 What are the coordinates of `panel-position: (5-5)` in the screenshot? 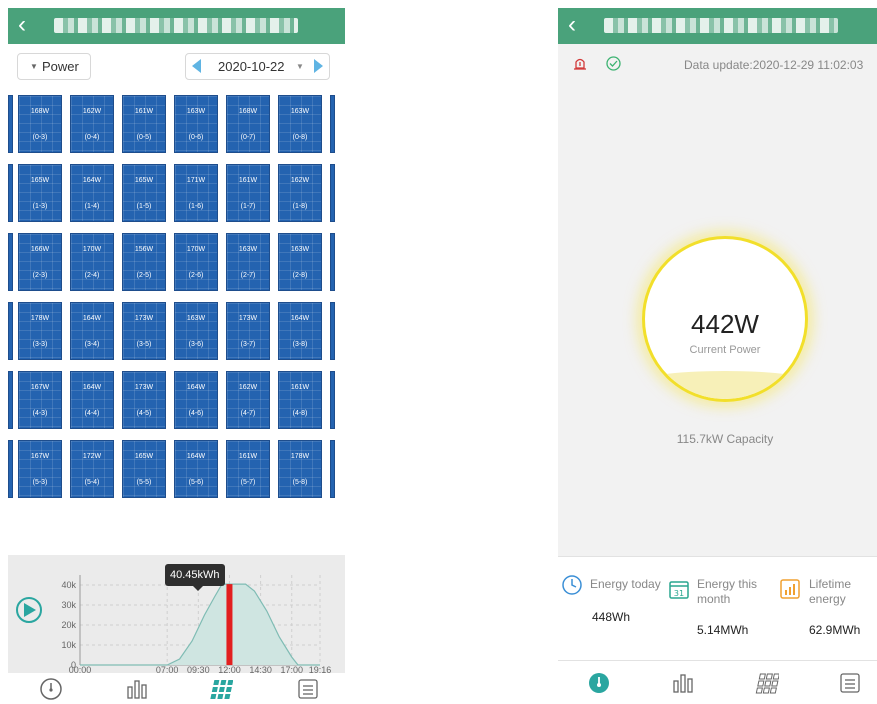 It's located at (144, 482).